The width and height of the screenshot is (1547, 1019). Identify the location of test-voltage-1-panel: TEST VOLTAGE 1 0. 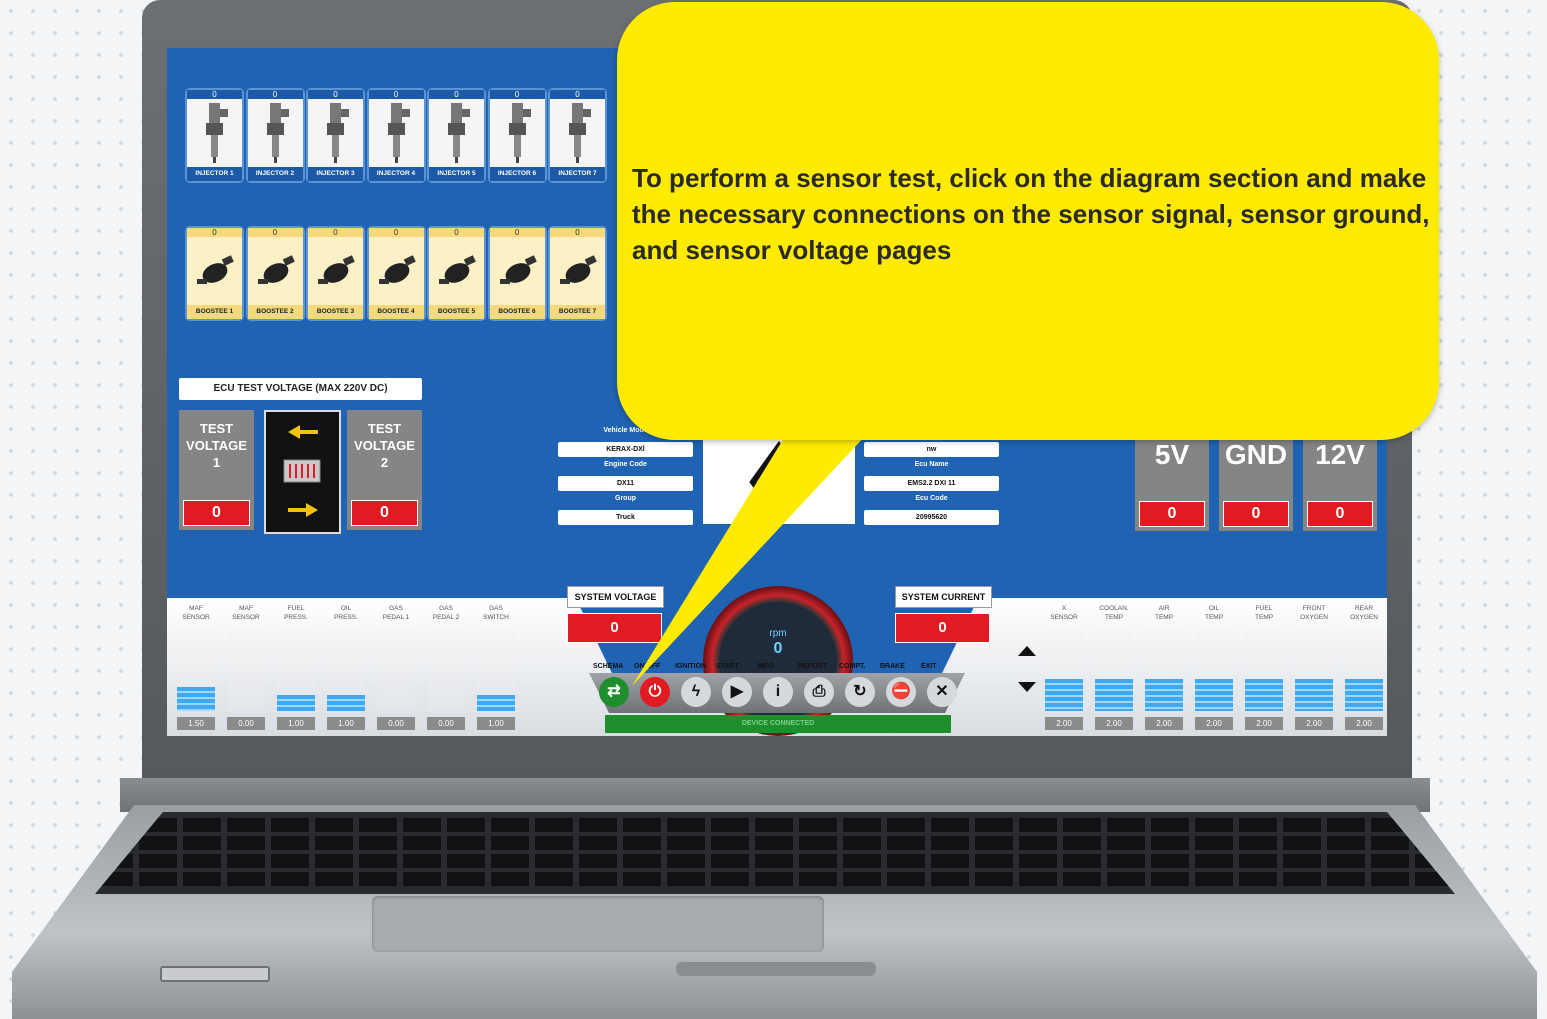
(216, 470).